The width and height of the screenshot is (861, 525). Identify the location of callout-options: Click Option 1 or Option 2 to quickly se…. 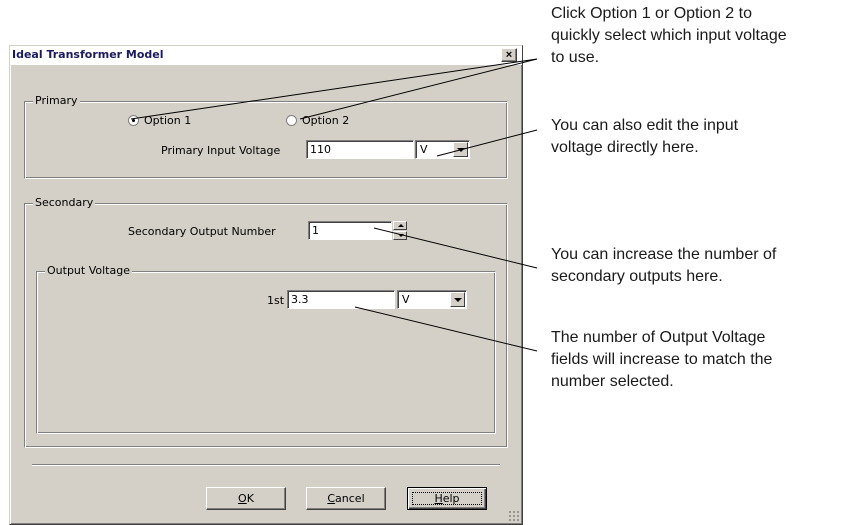
(669, 36).